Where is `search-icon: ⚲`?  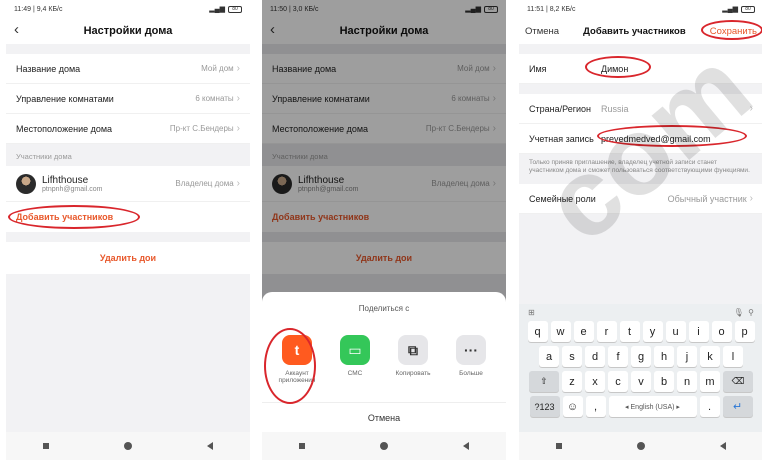 search-icon: ⚲ is located at coordinates (751, 312).